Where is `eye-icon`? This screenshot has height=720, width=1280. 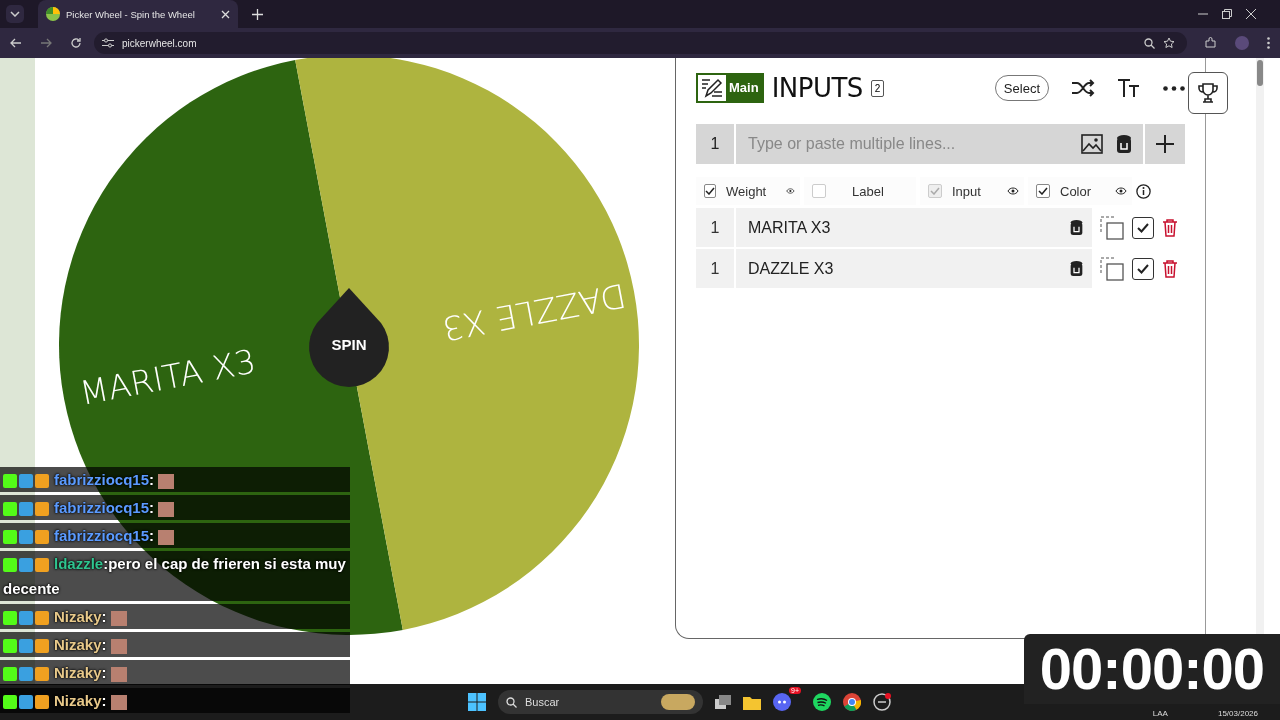 eye-icon is located at coordinates (1121, 191).